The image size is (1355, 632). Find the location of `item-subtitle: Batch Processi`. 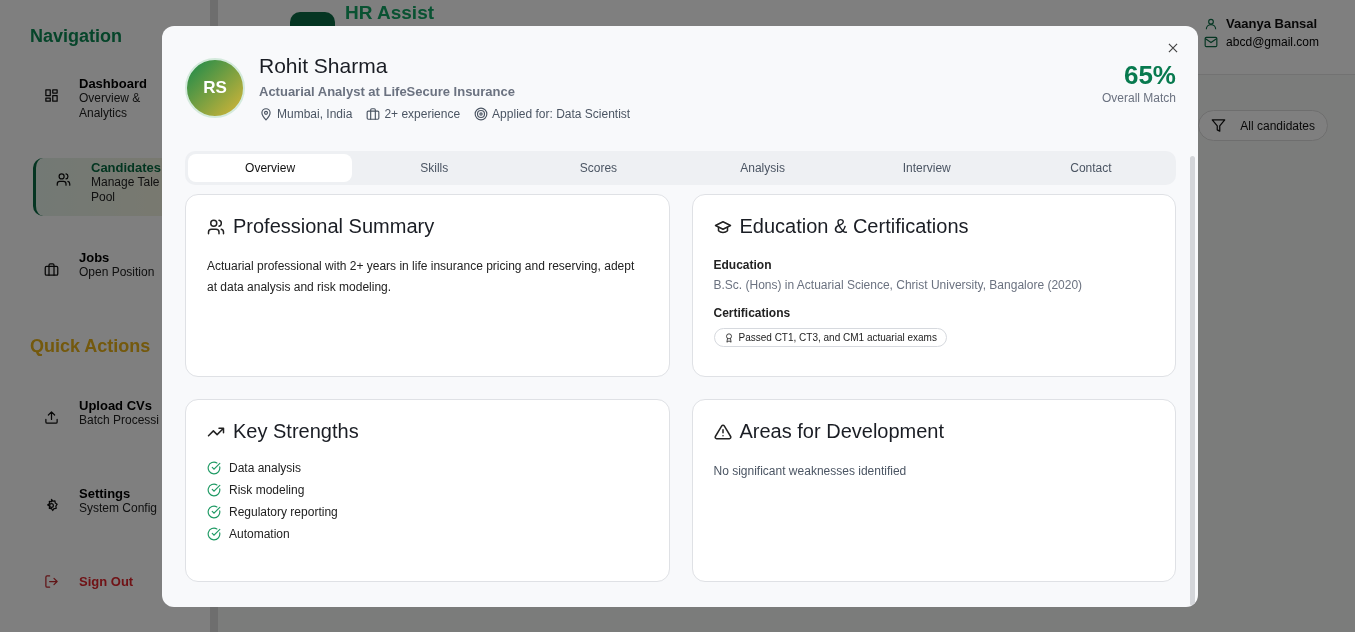

item-subtitle: Batch Processi is located at coordinates (119, 420).